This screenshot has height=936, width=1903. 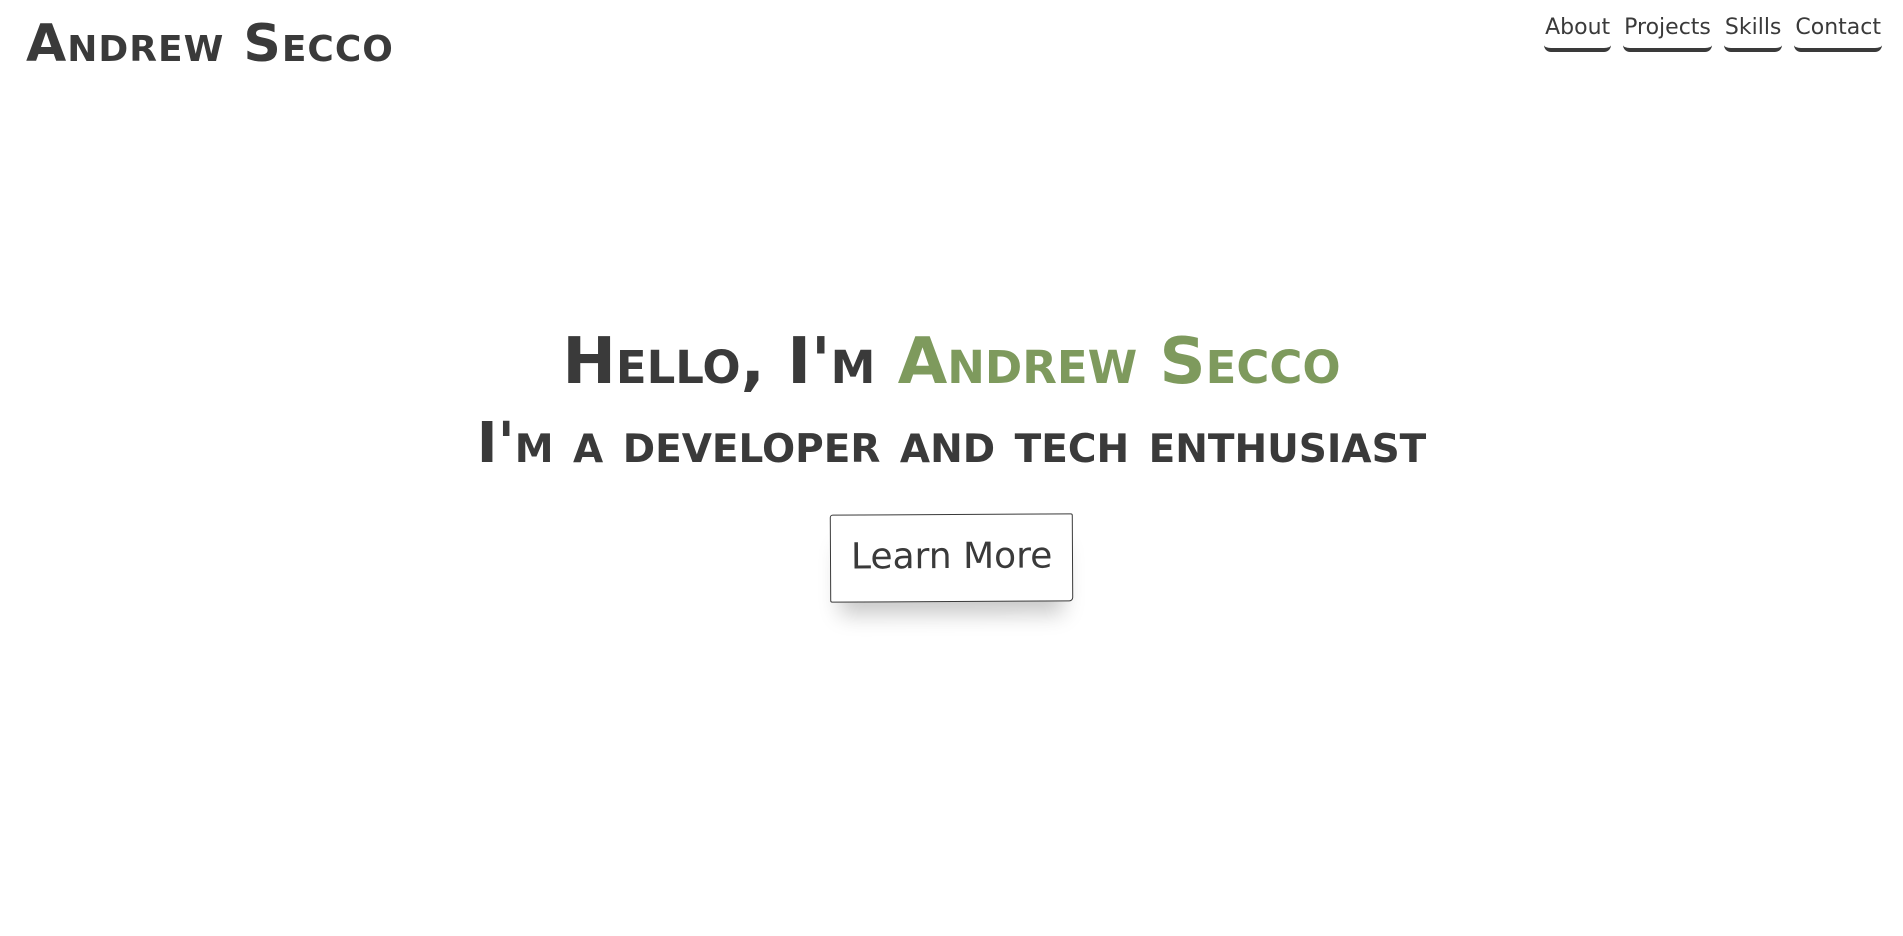 I want to click on cta-wrapper: Learn More, so click(x=951, y=558).